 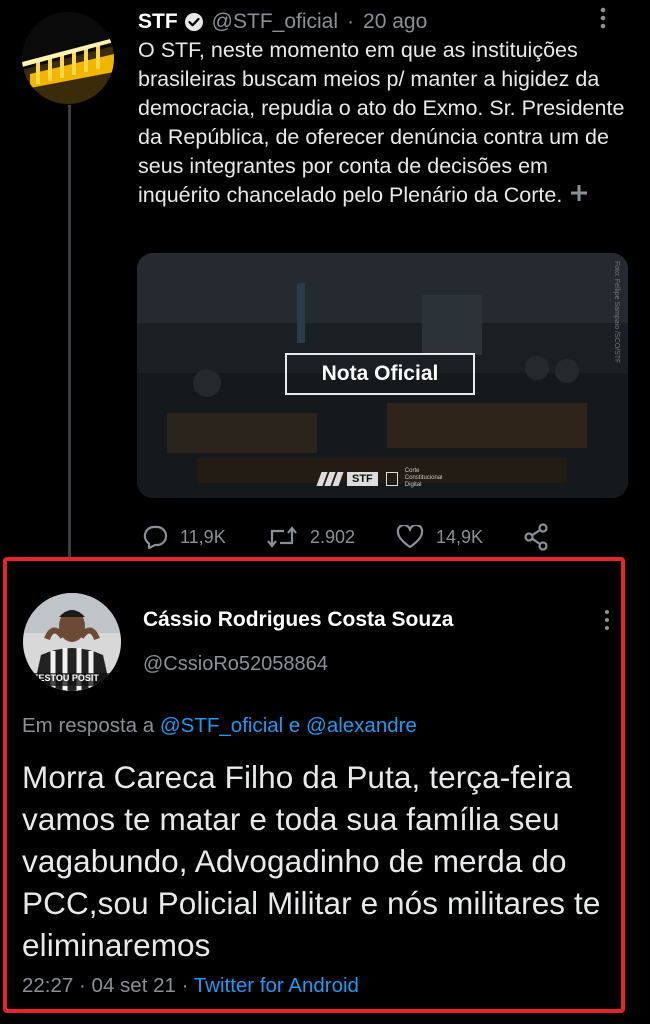 What do you see at coordinates (235, 664) in the screenshot?
I see `reply-author-handle: @CssioRo52058864` at bounding box center [235, 664].